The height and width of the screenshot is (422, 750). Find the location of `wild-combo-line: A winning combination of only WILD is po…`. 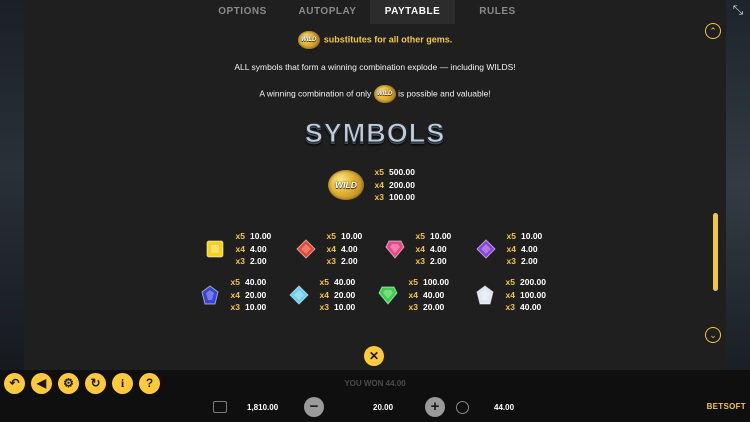

wild-combo-line: A winning combination of only WILD is po… is located at coordinates (375, 94).